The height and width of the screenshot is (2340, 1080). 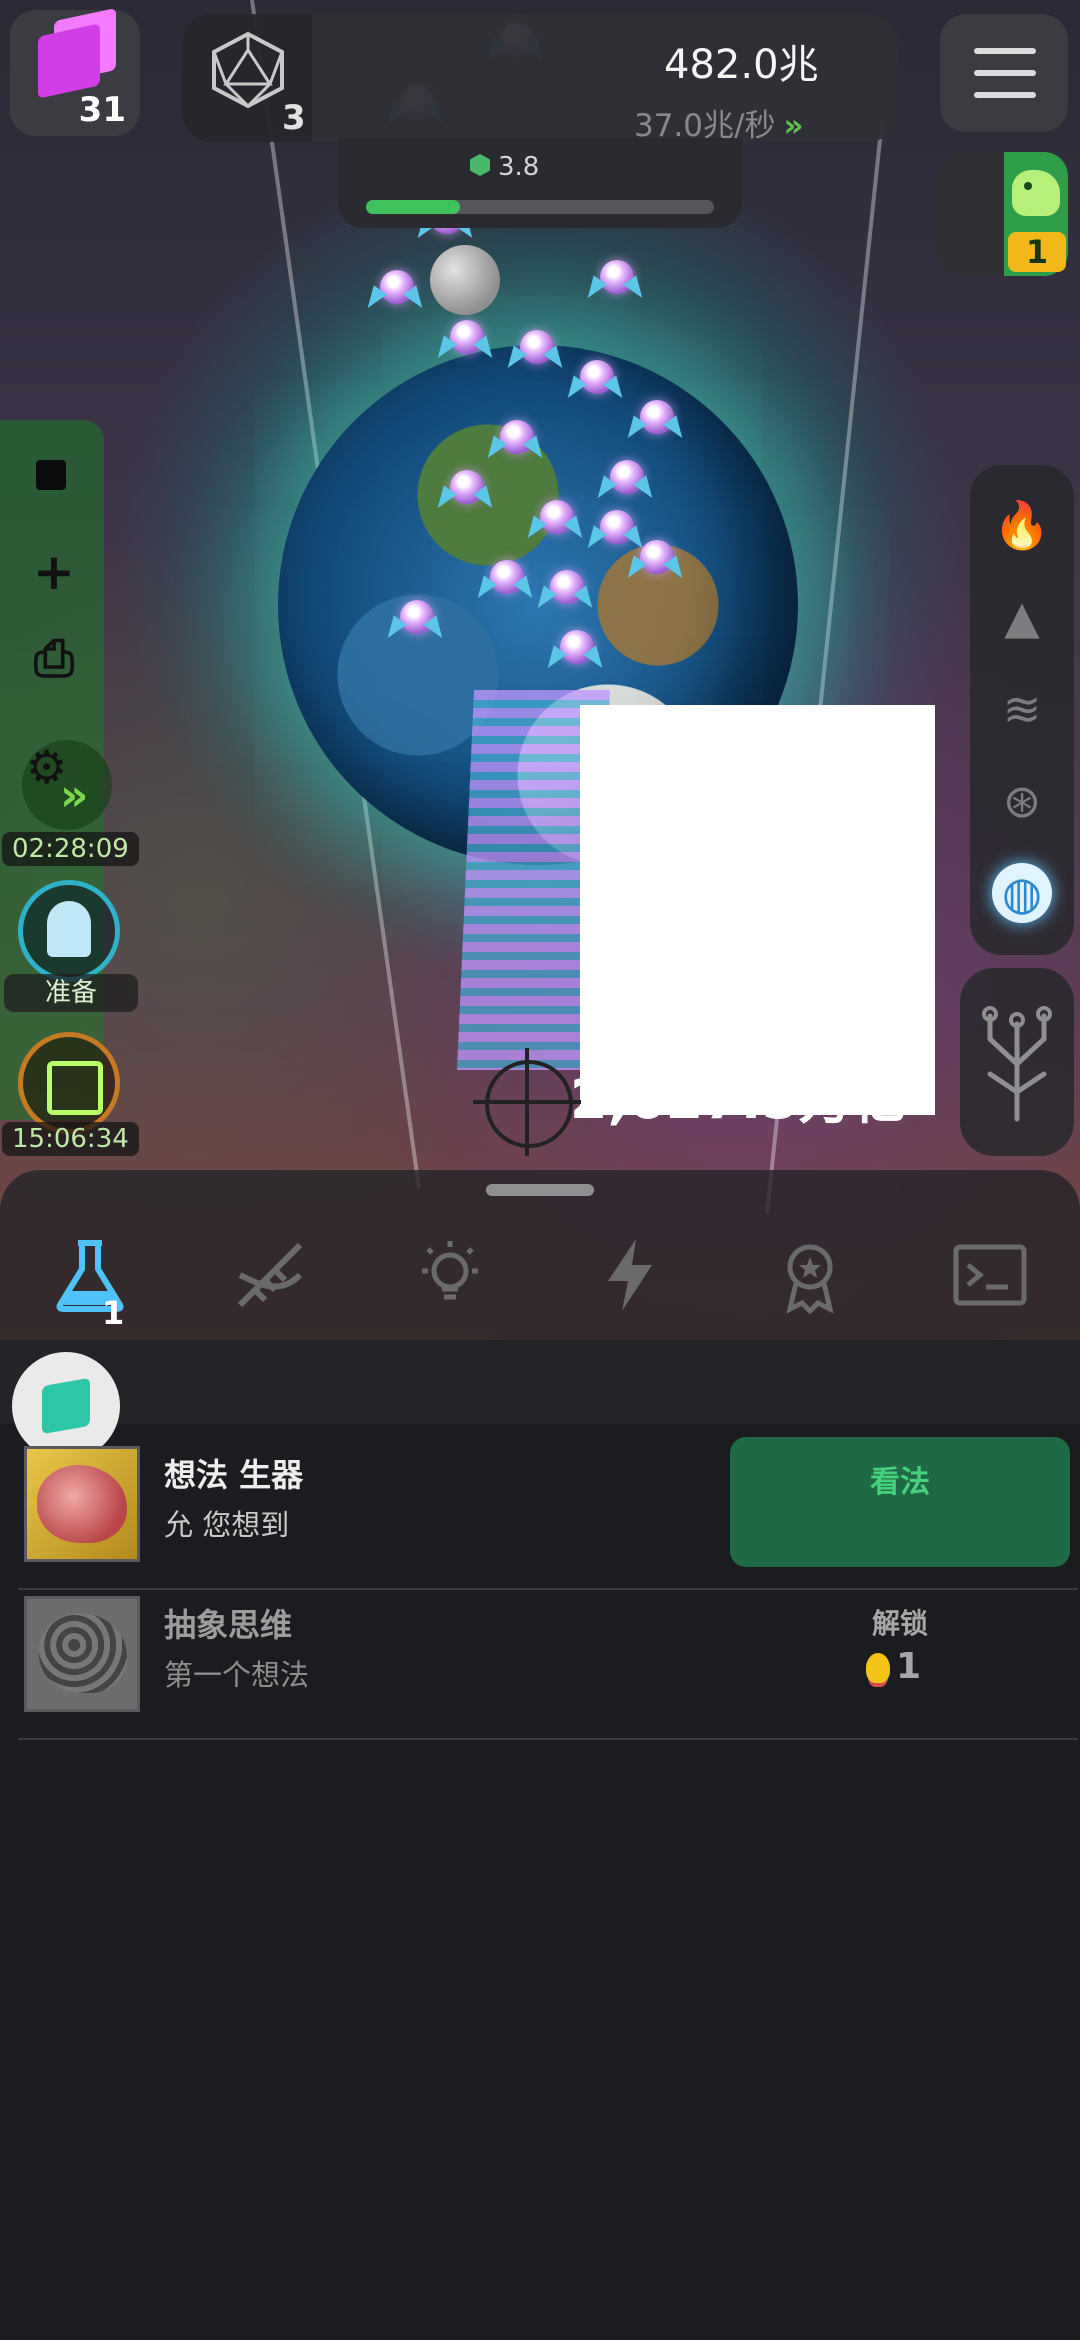 I want to click on lightning-icon, so click(x=630, y=1275).